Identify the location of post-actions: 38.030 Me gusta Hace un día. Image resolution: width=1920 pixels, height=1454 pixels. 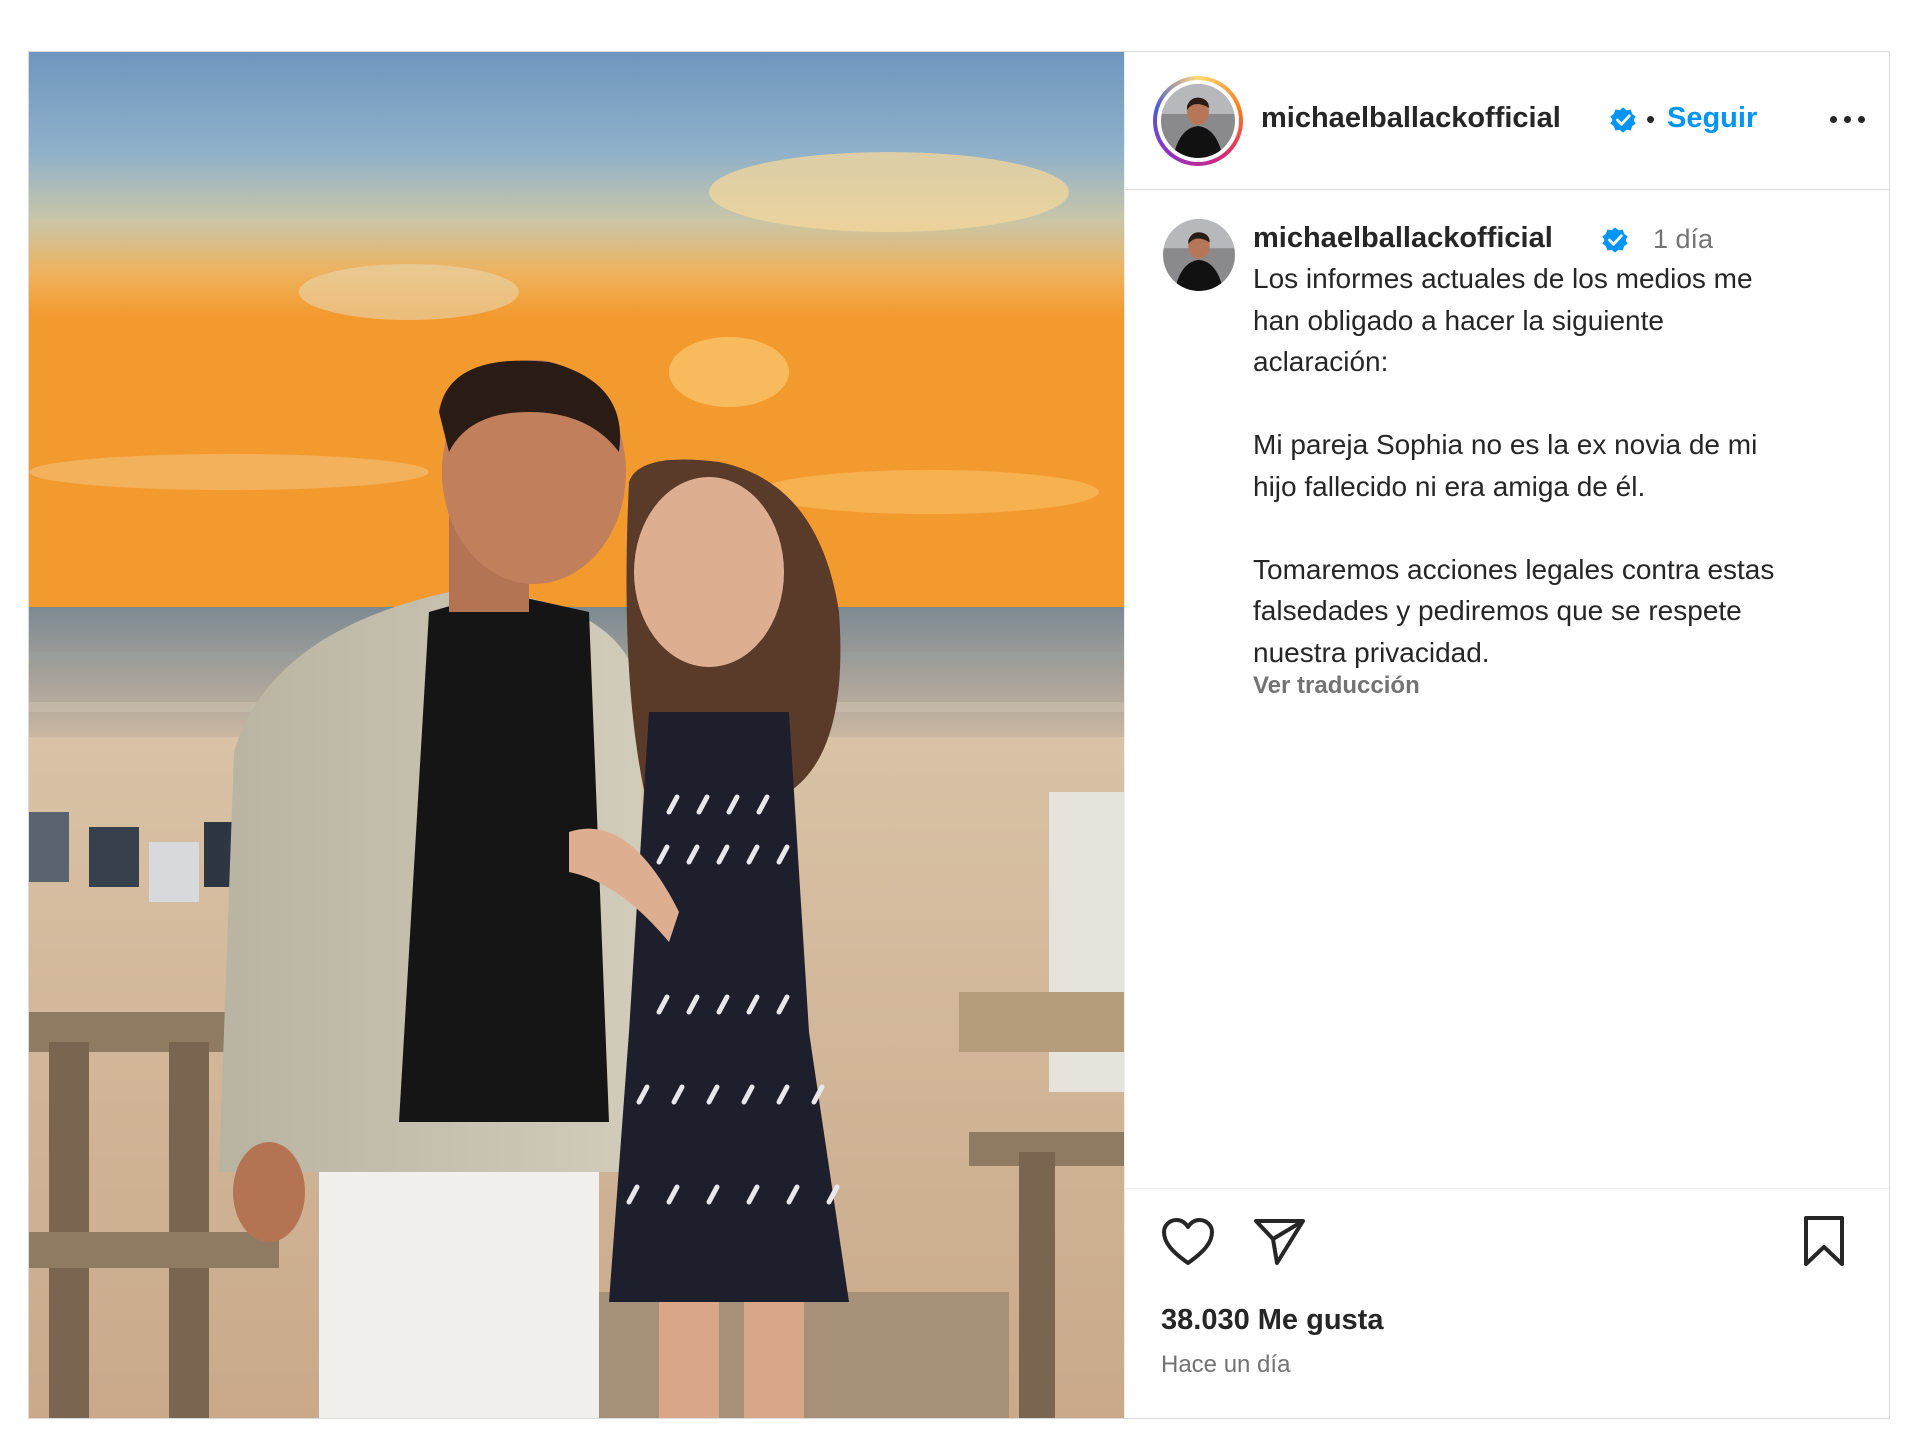
(1507, 1303).